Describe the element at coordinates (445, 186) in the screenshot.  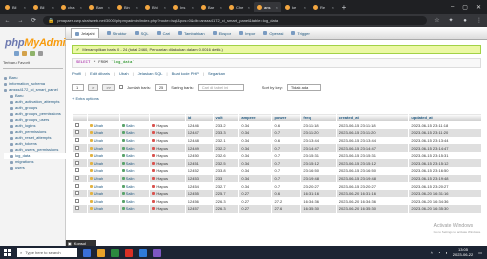
I see `table-cell: 2023-06-15 23:20:27` at that location.